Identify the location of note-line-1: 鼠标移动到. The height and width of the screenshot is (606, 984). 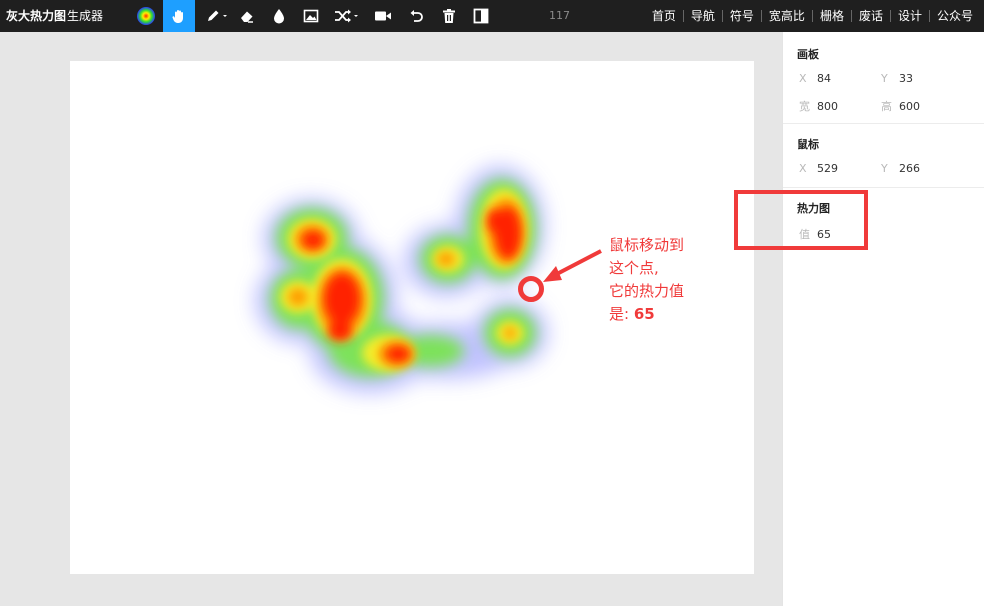
(647, 245).